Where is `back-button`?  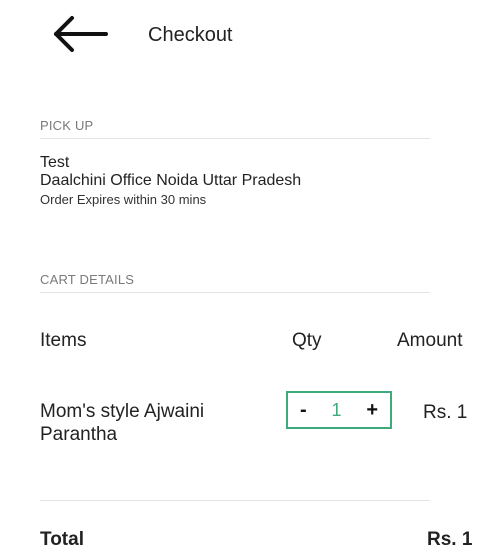 back-button is located at coordinates (82, 36).